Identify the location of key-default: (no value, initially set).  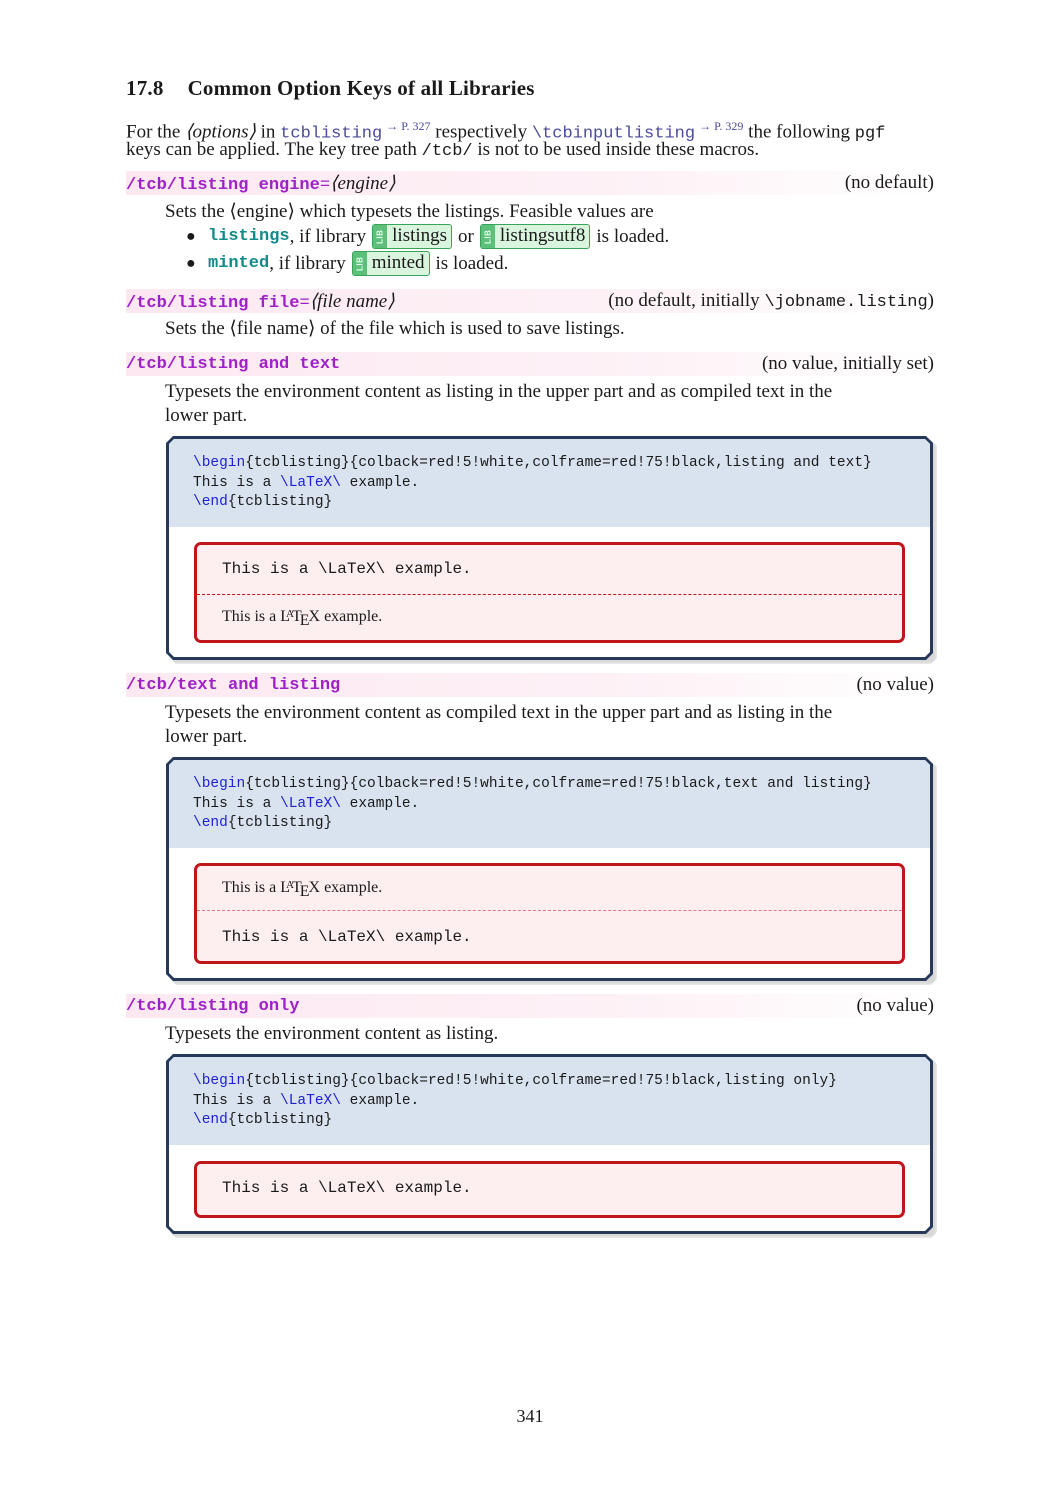
(847, 363).